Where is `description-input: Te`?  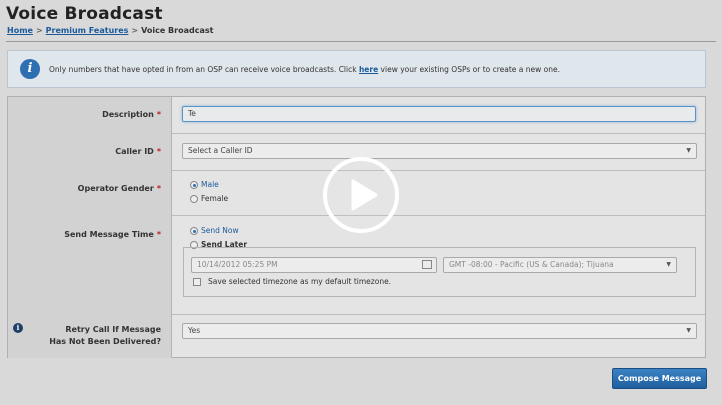
description-input: Te is located at coordinates (439, 114).